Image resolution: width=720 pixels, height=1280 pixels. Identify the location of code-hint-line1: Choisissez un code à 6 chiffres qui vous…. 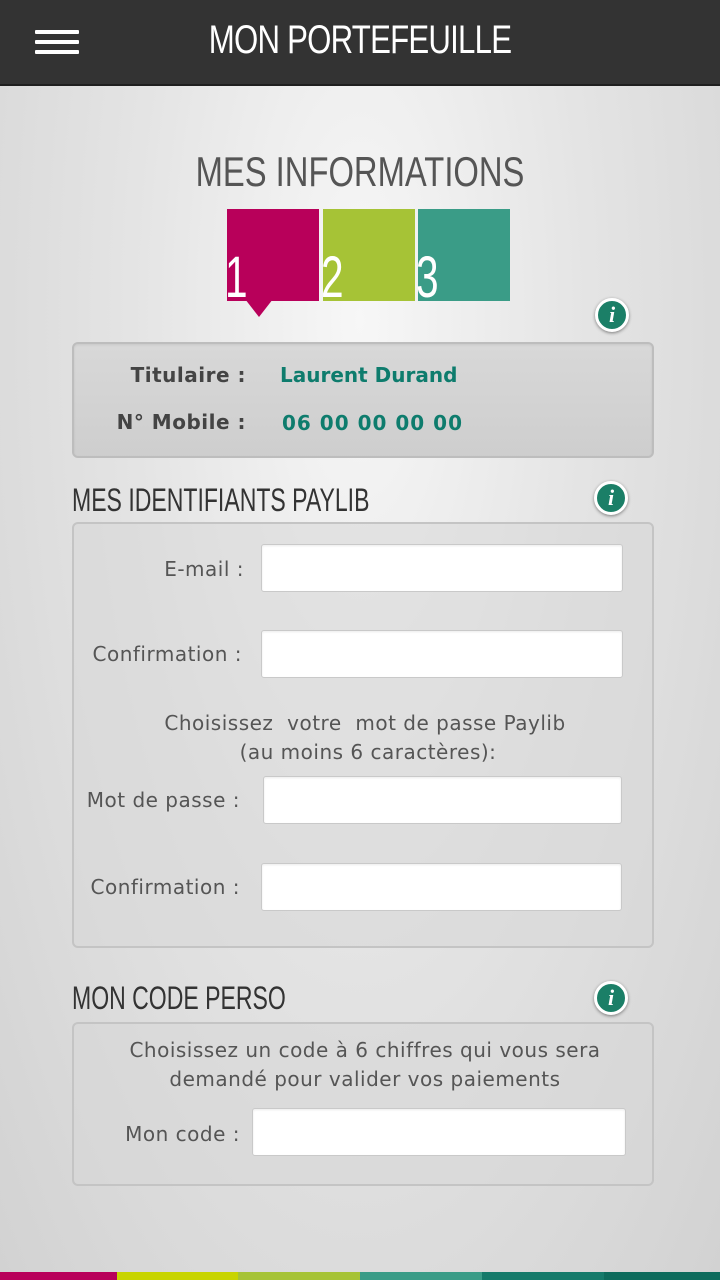
(365, 1050).